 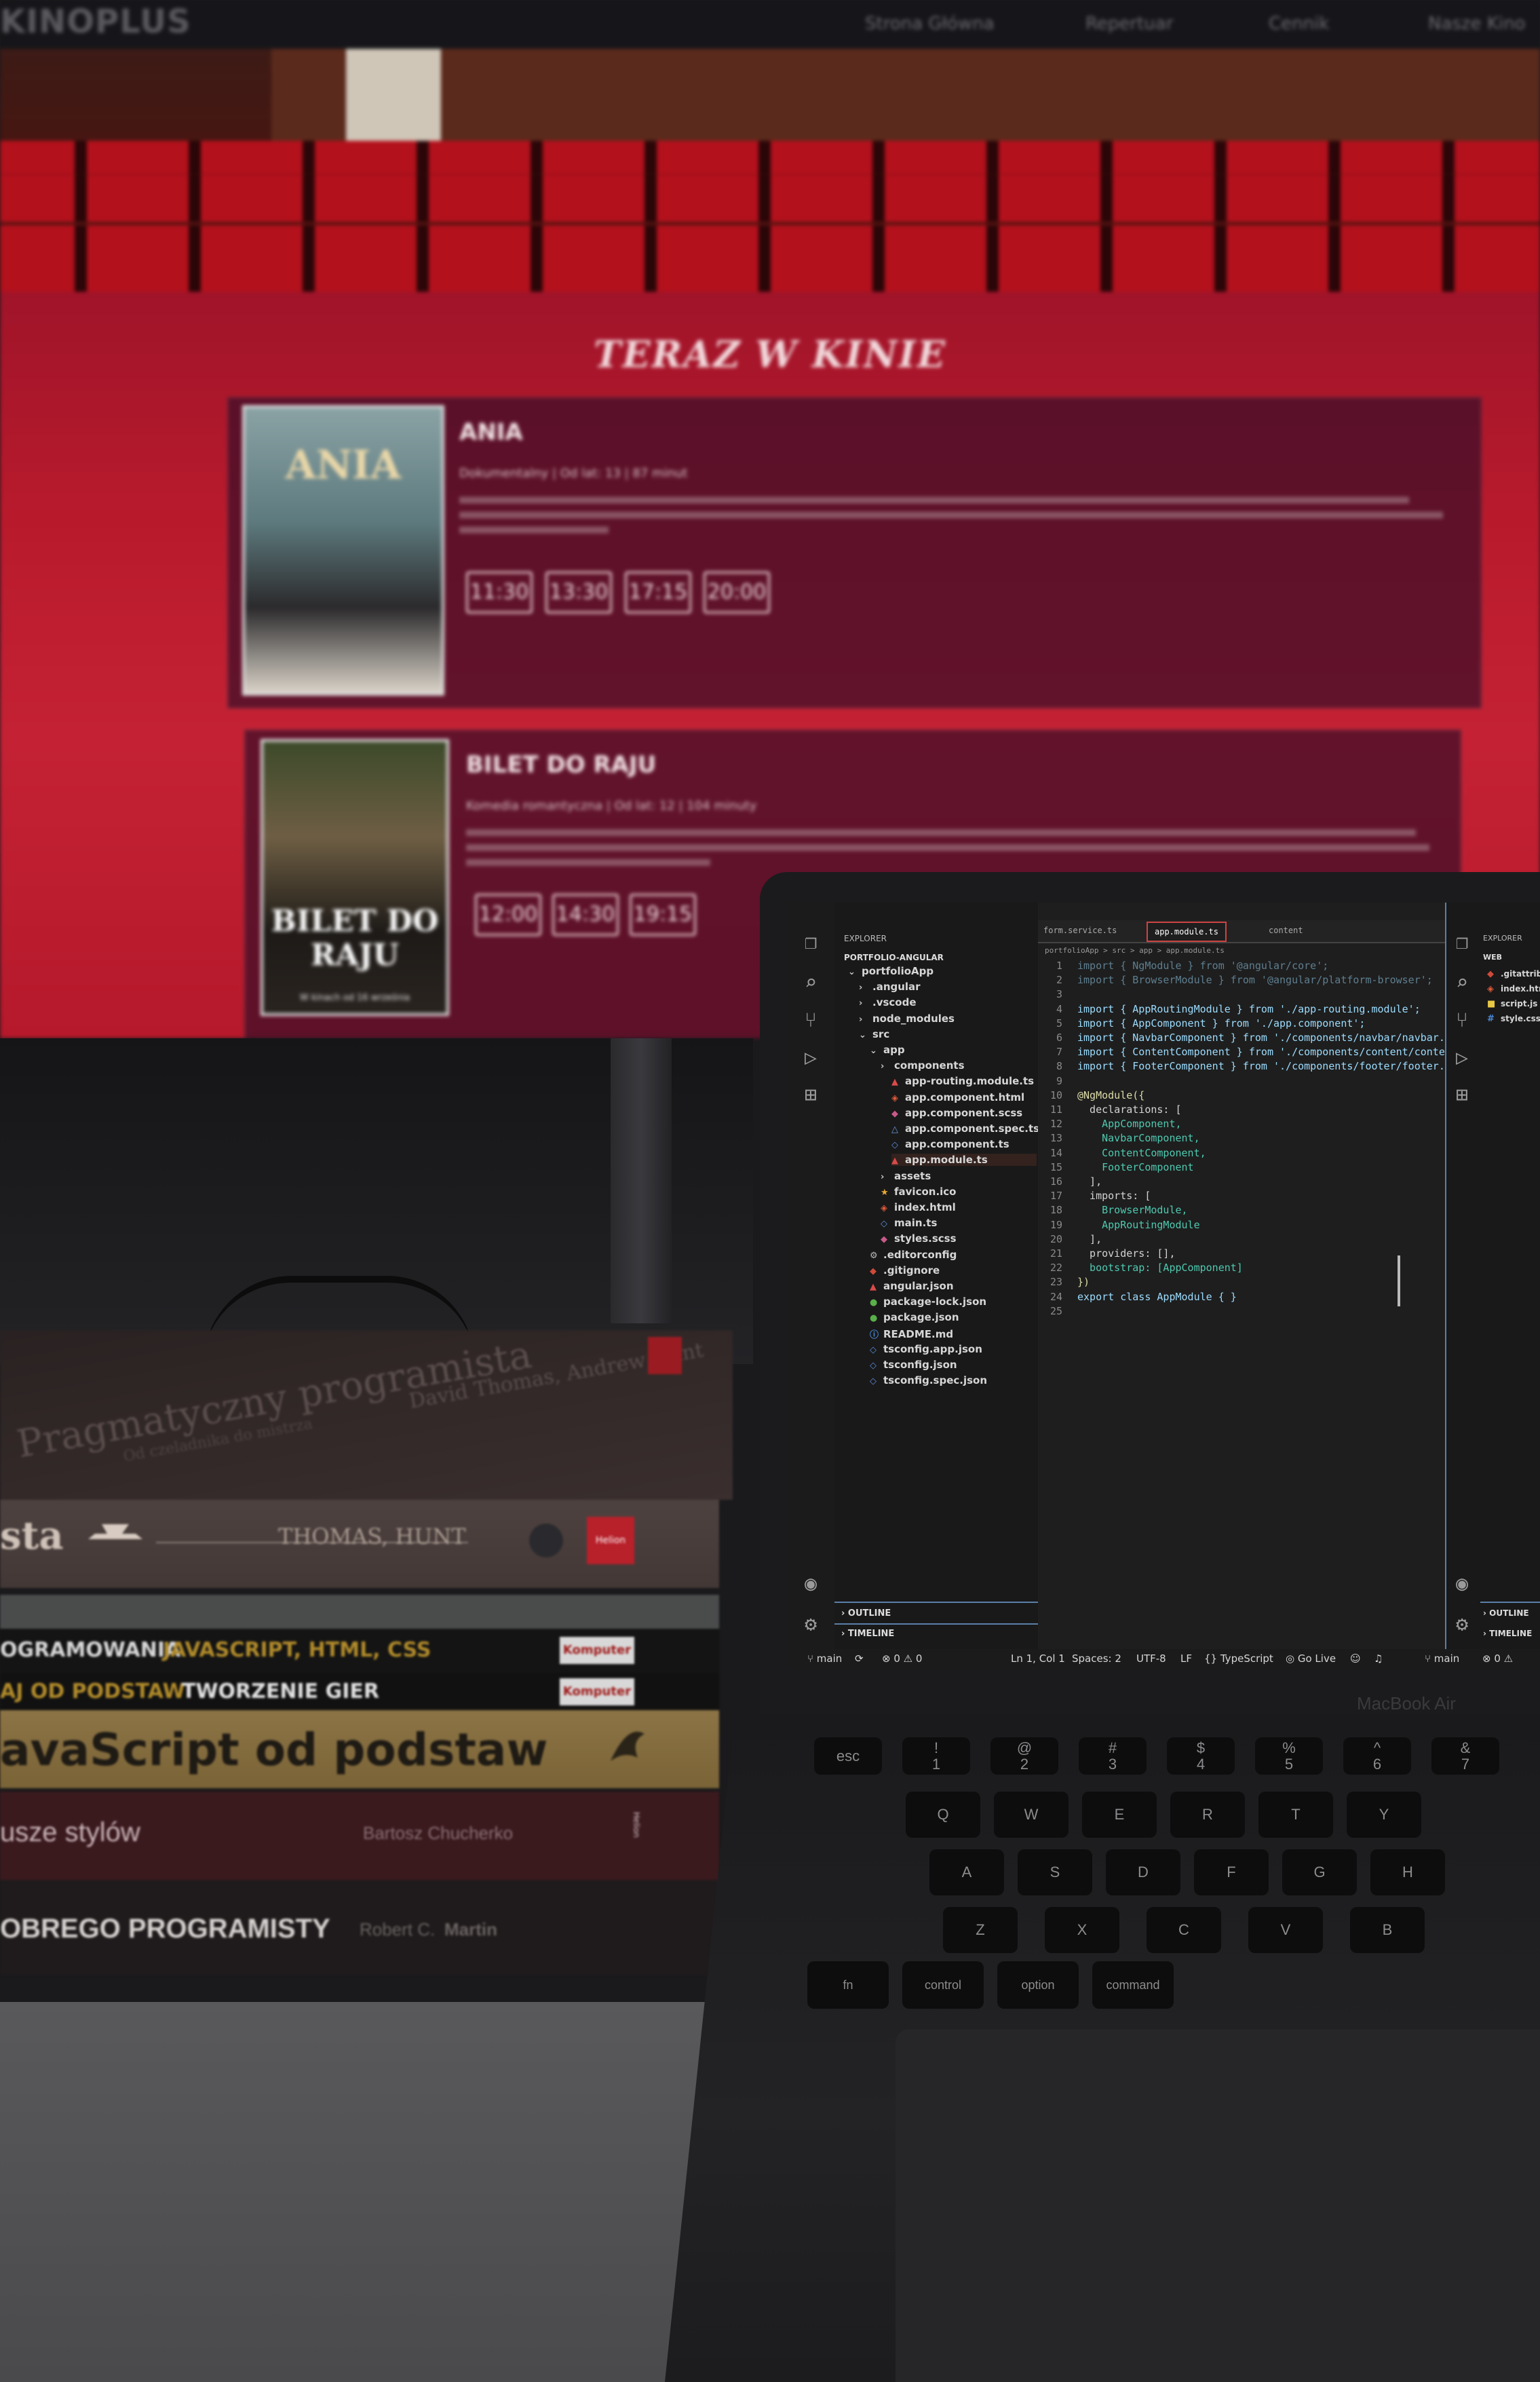 I want to click on file-tree-item: ⓘ README.md, so click(x=912, y=1333).